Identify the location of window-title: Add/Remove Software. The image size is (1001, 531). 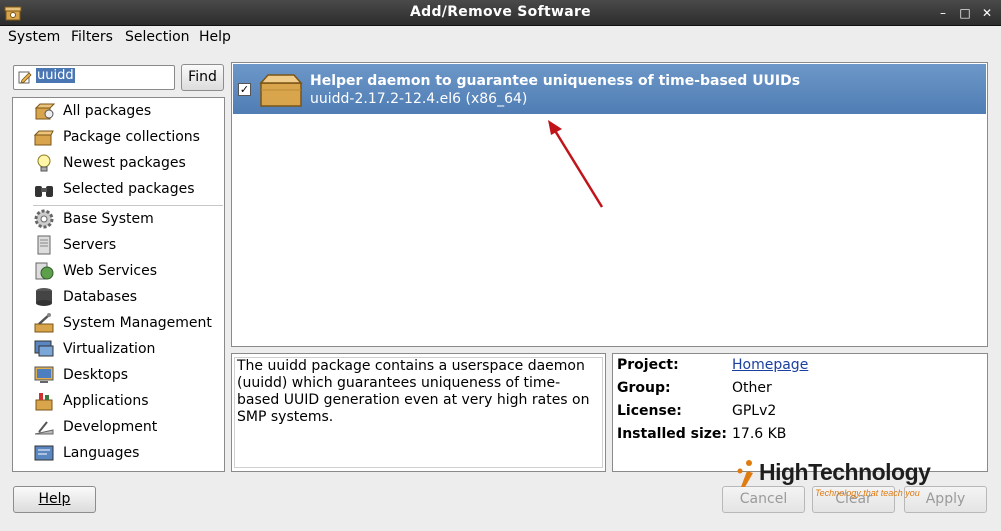
(500, 12).